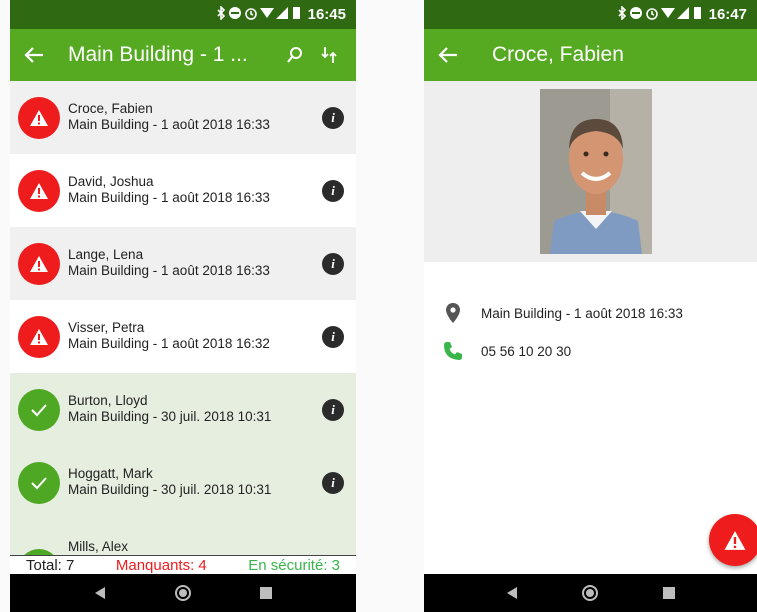  Describe the element at coordinates (169, 343) in the screenshot. I see `person-location: Main Building - 1 août 2018 16:32` at that location.